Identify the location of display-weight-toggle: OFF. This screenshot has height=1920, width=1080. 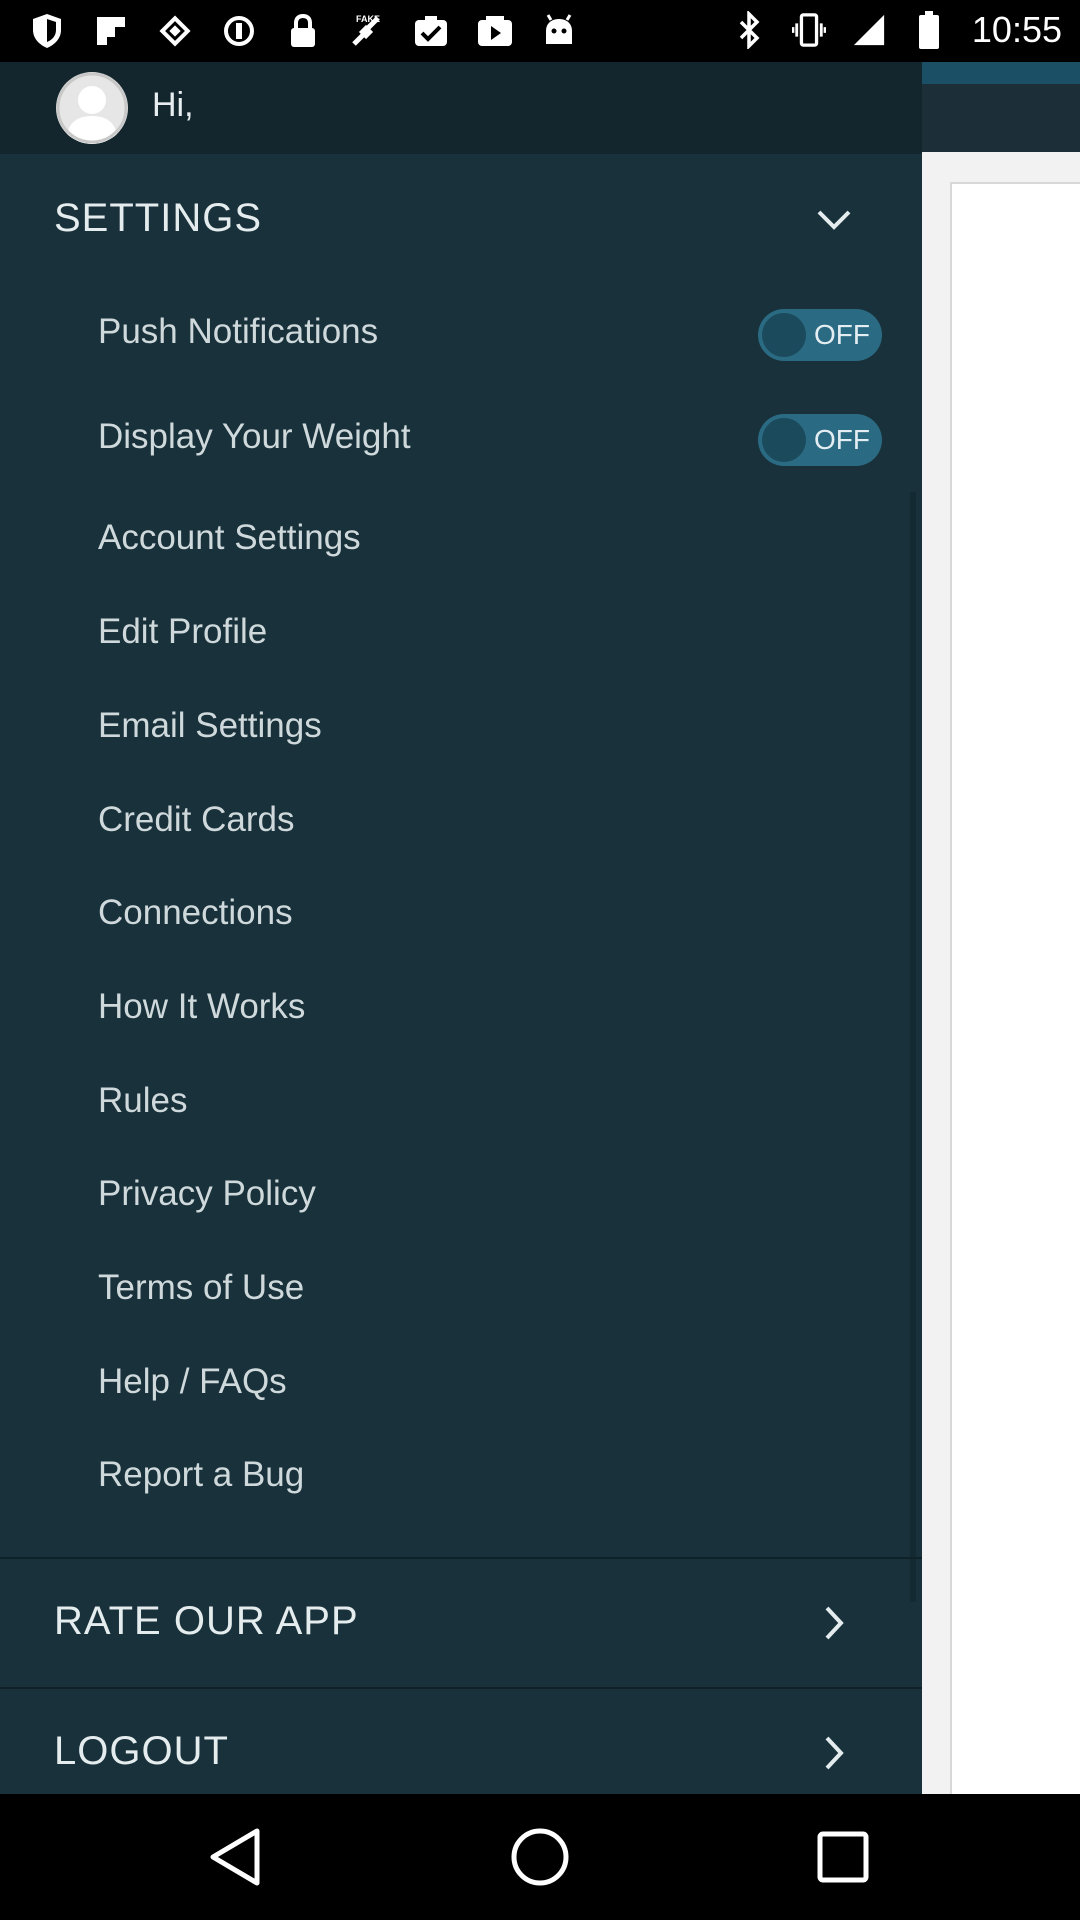
(820, 440).